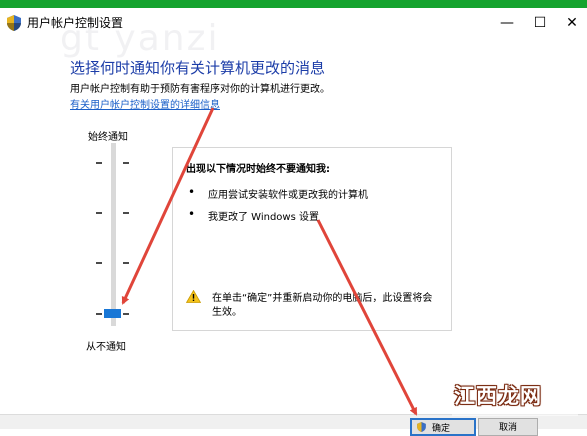 Image resolution: width=587 pixels, height=436 pixels. I want to click on cancel-button: 取消, so click(508, 427).